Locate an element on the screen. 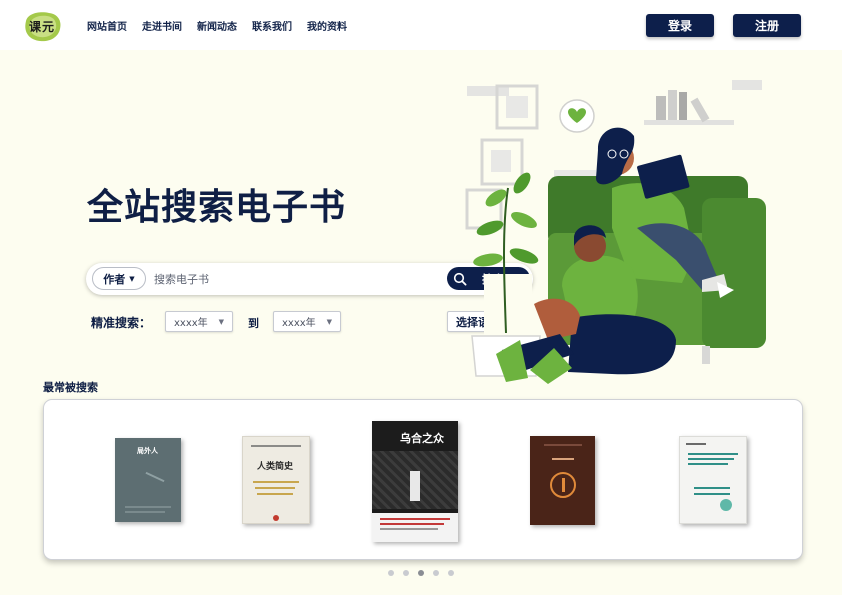 Image resolution: width=842 pixels, height=595 pixels. nav-link-news: 新闻动态 is located at coordinates (217, 25).